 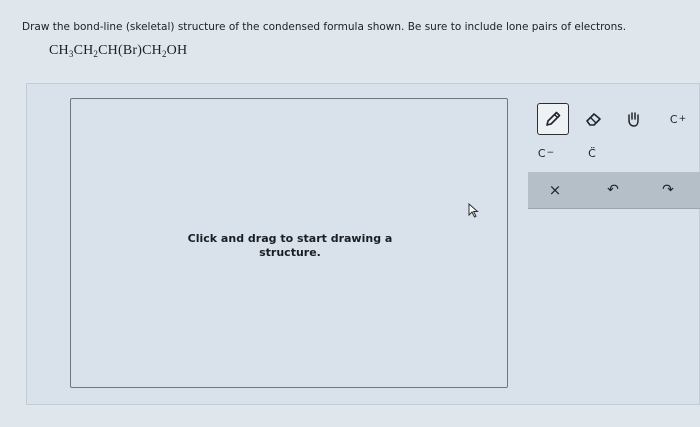 I want to click on lone-pair-label: C̈, so click(x=592, y=153).